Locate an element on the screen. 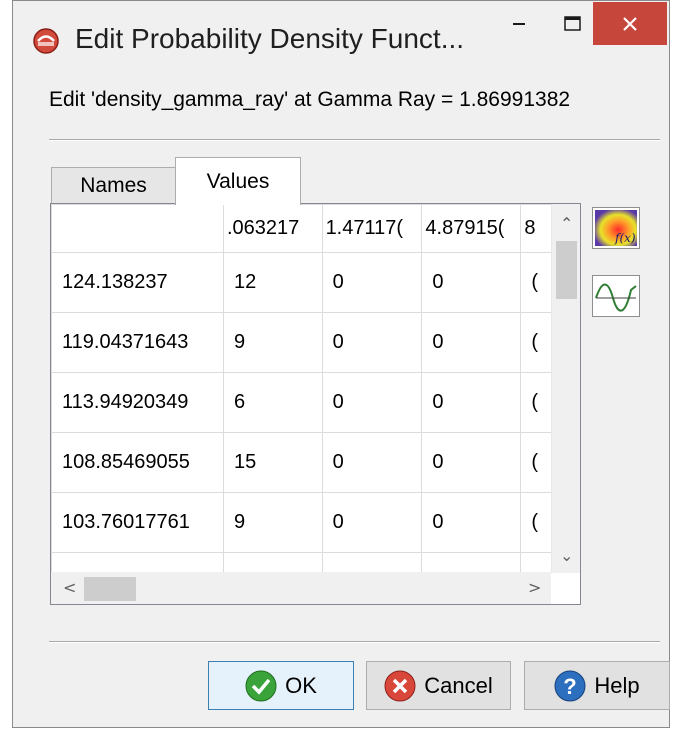 This screenshot has width=683, height=732. density-plot-button: f(x) is located at coordinates (616, 228).